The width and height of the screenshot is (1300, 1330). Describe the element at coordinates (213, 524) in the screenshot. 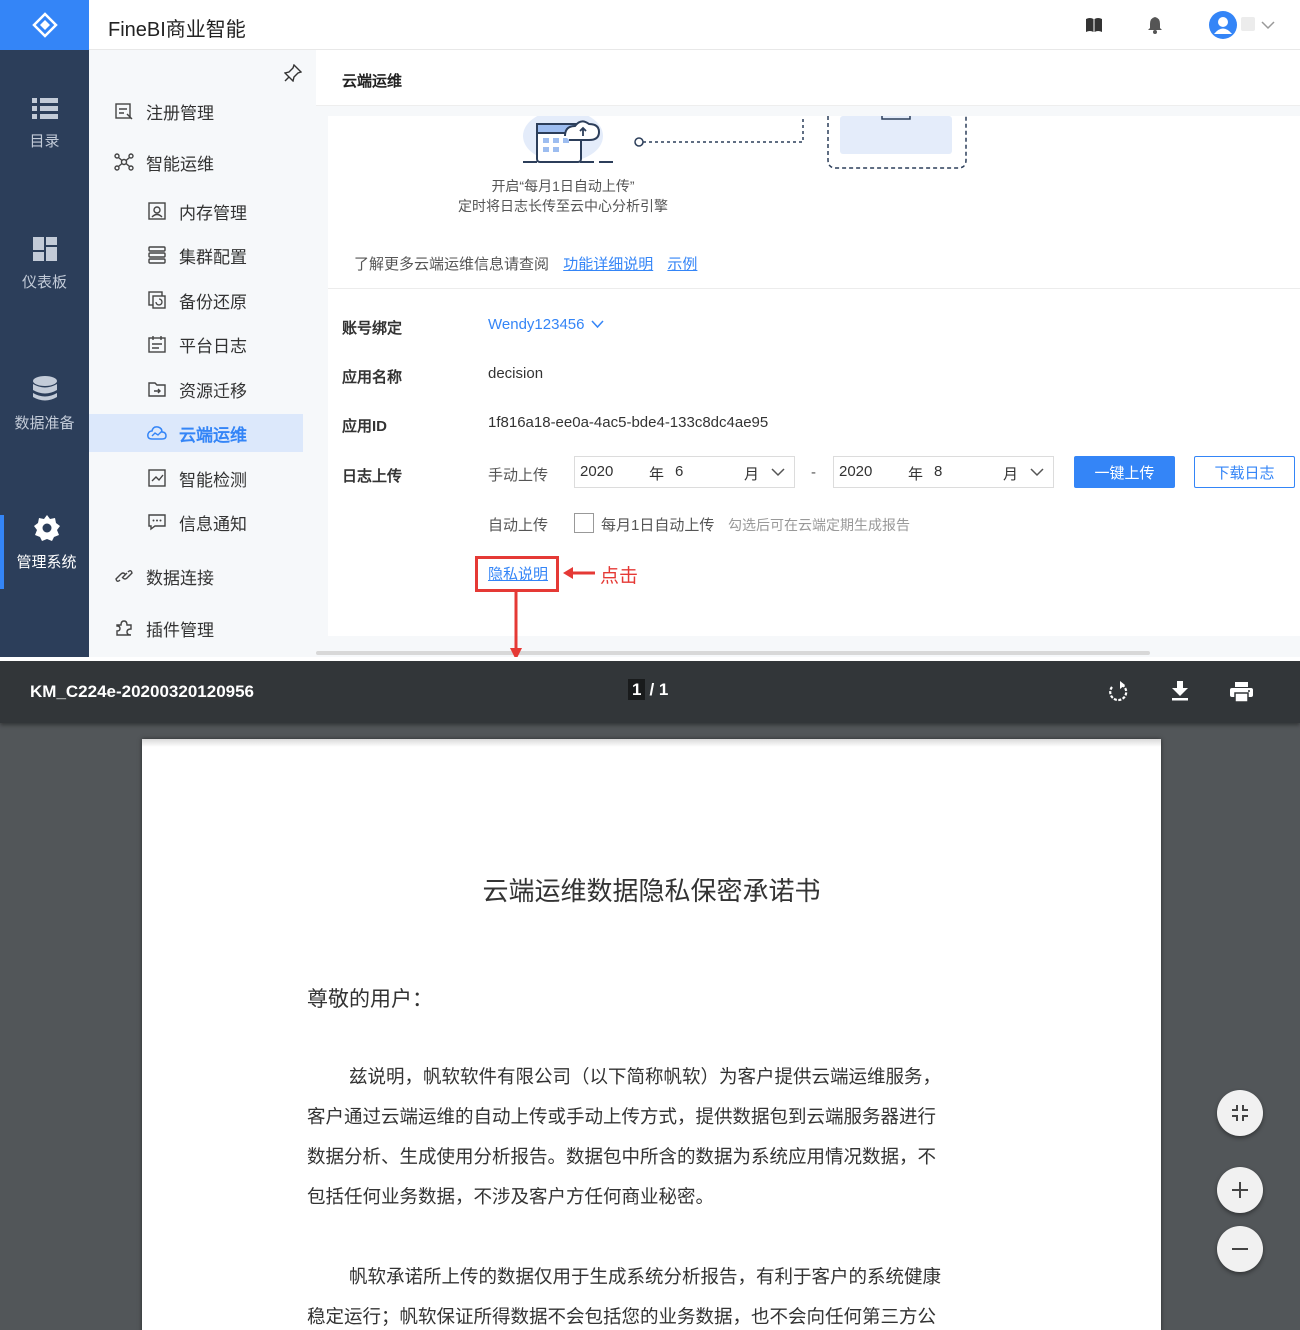

I see `sidebar-item-label: 信息通知` at that location.